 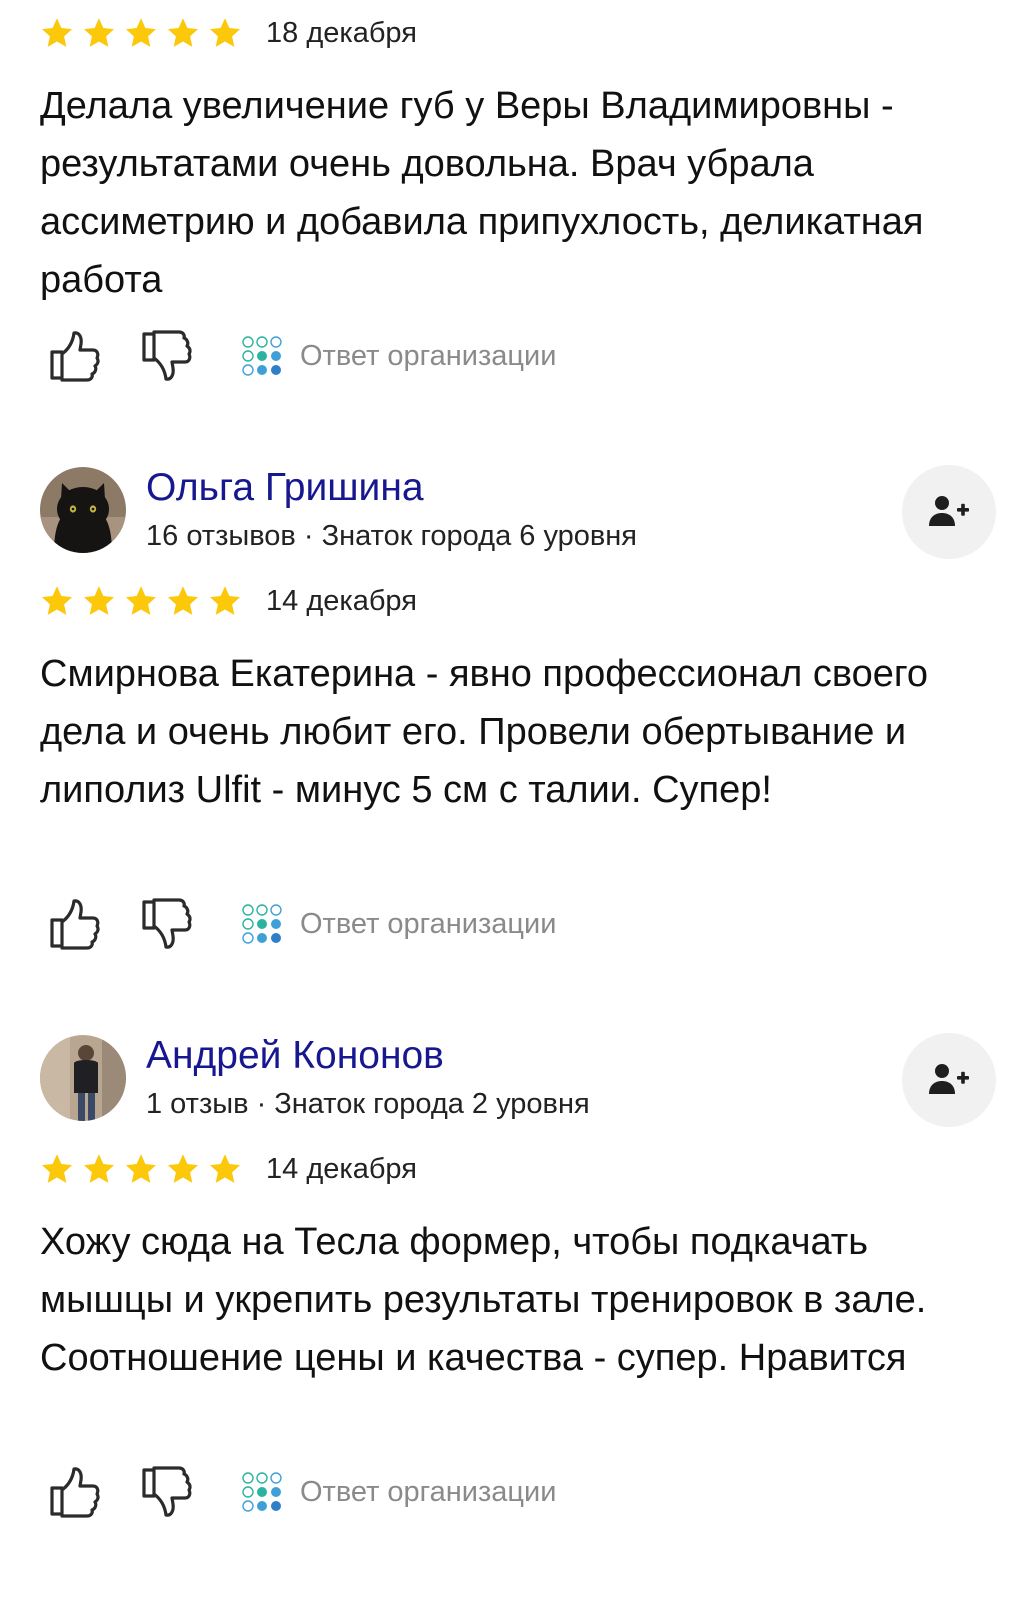 I want to click on person-photo, so click(x=83, y=1078).